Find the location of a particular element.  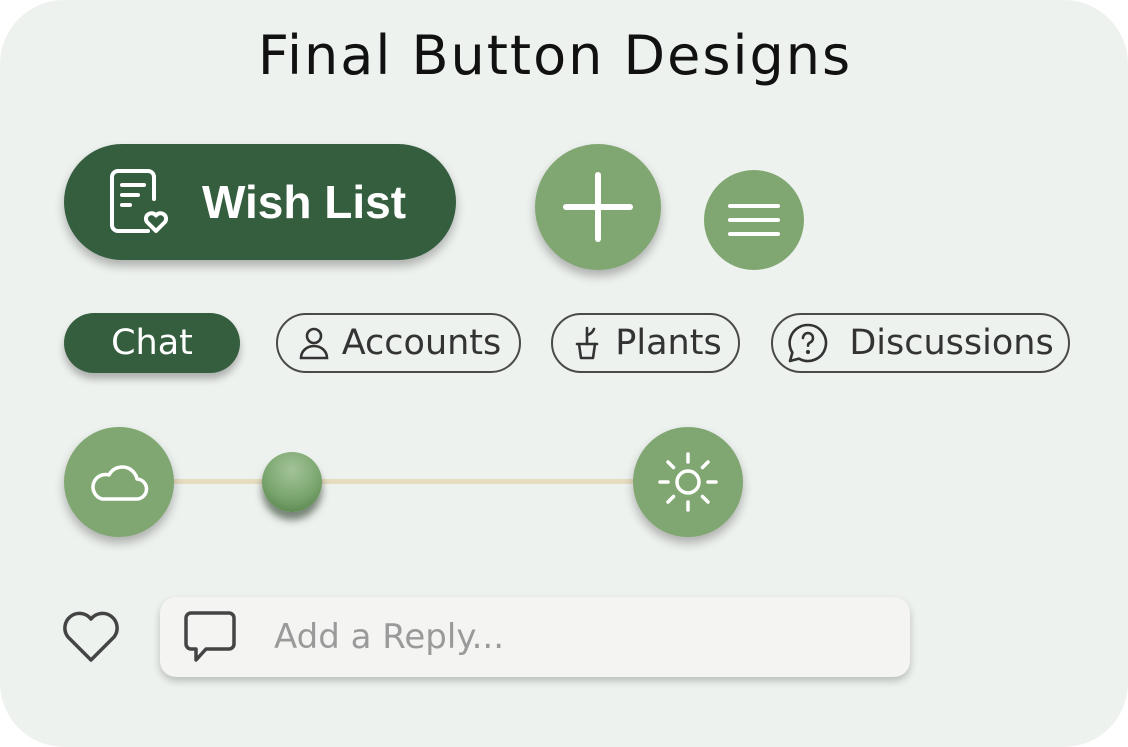

plus-icon is located at coordinates (598, 207).